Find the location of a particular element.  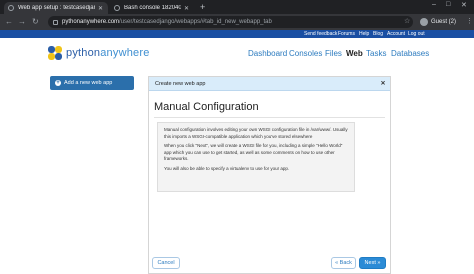

cancel-button: Cancel is located at coordinates (166, 263).